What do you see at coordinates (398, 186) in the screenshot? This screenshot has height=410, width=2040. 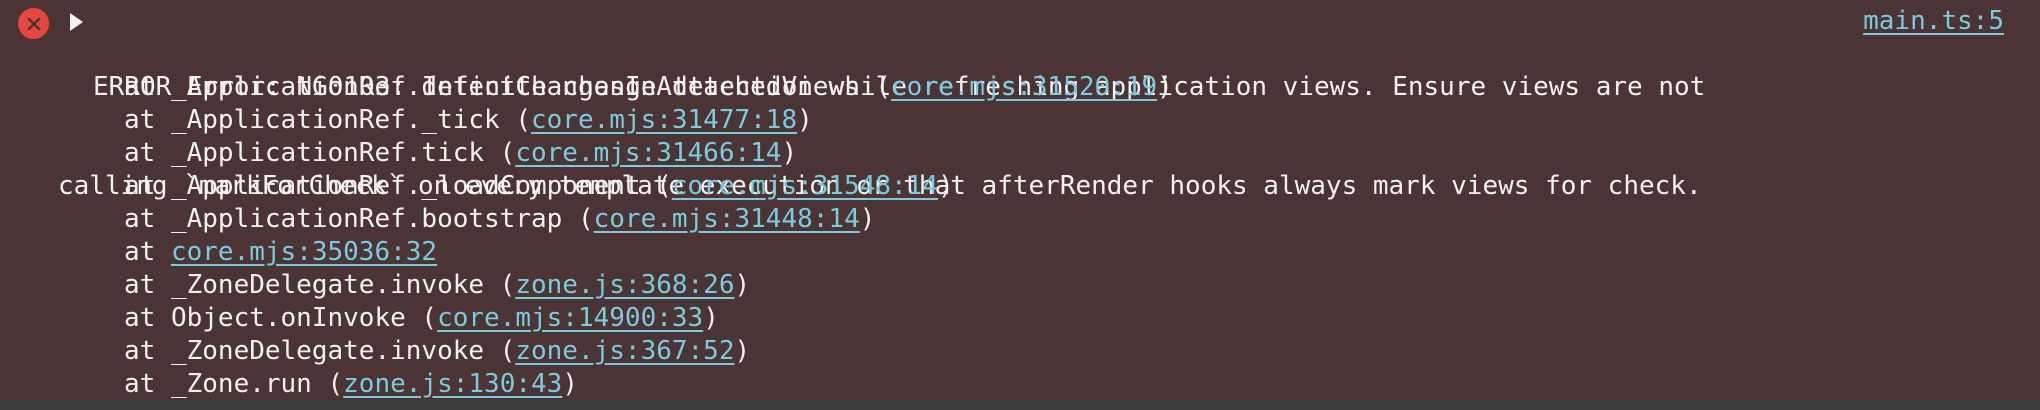 I see `stack-frame-text: at _ApplicationRef._loadComponent (` at bounding box center [398, 186].